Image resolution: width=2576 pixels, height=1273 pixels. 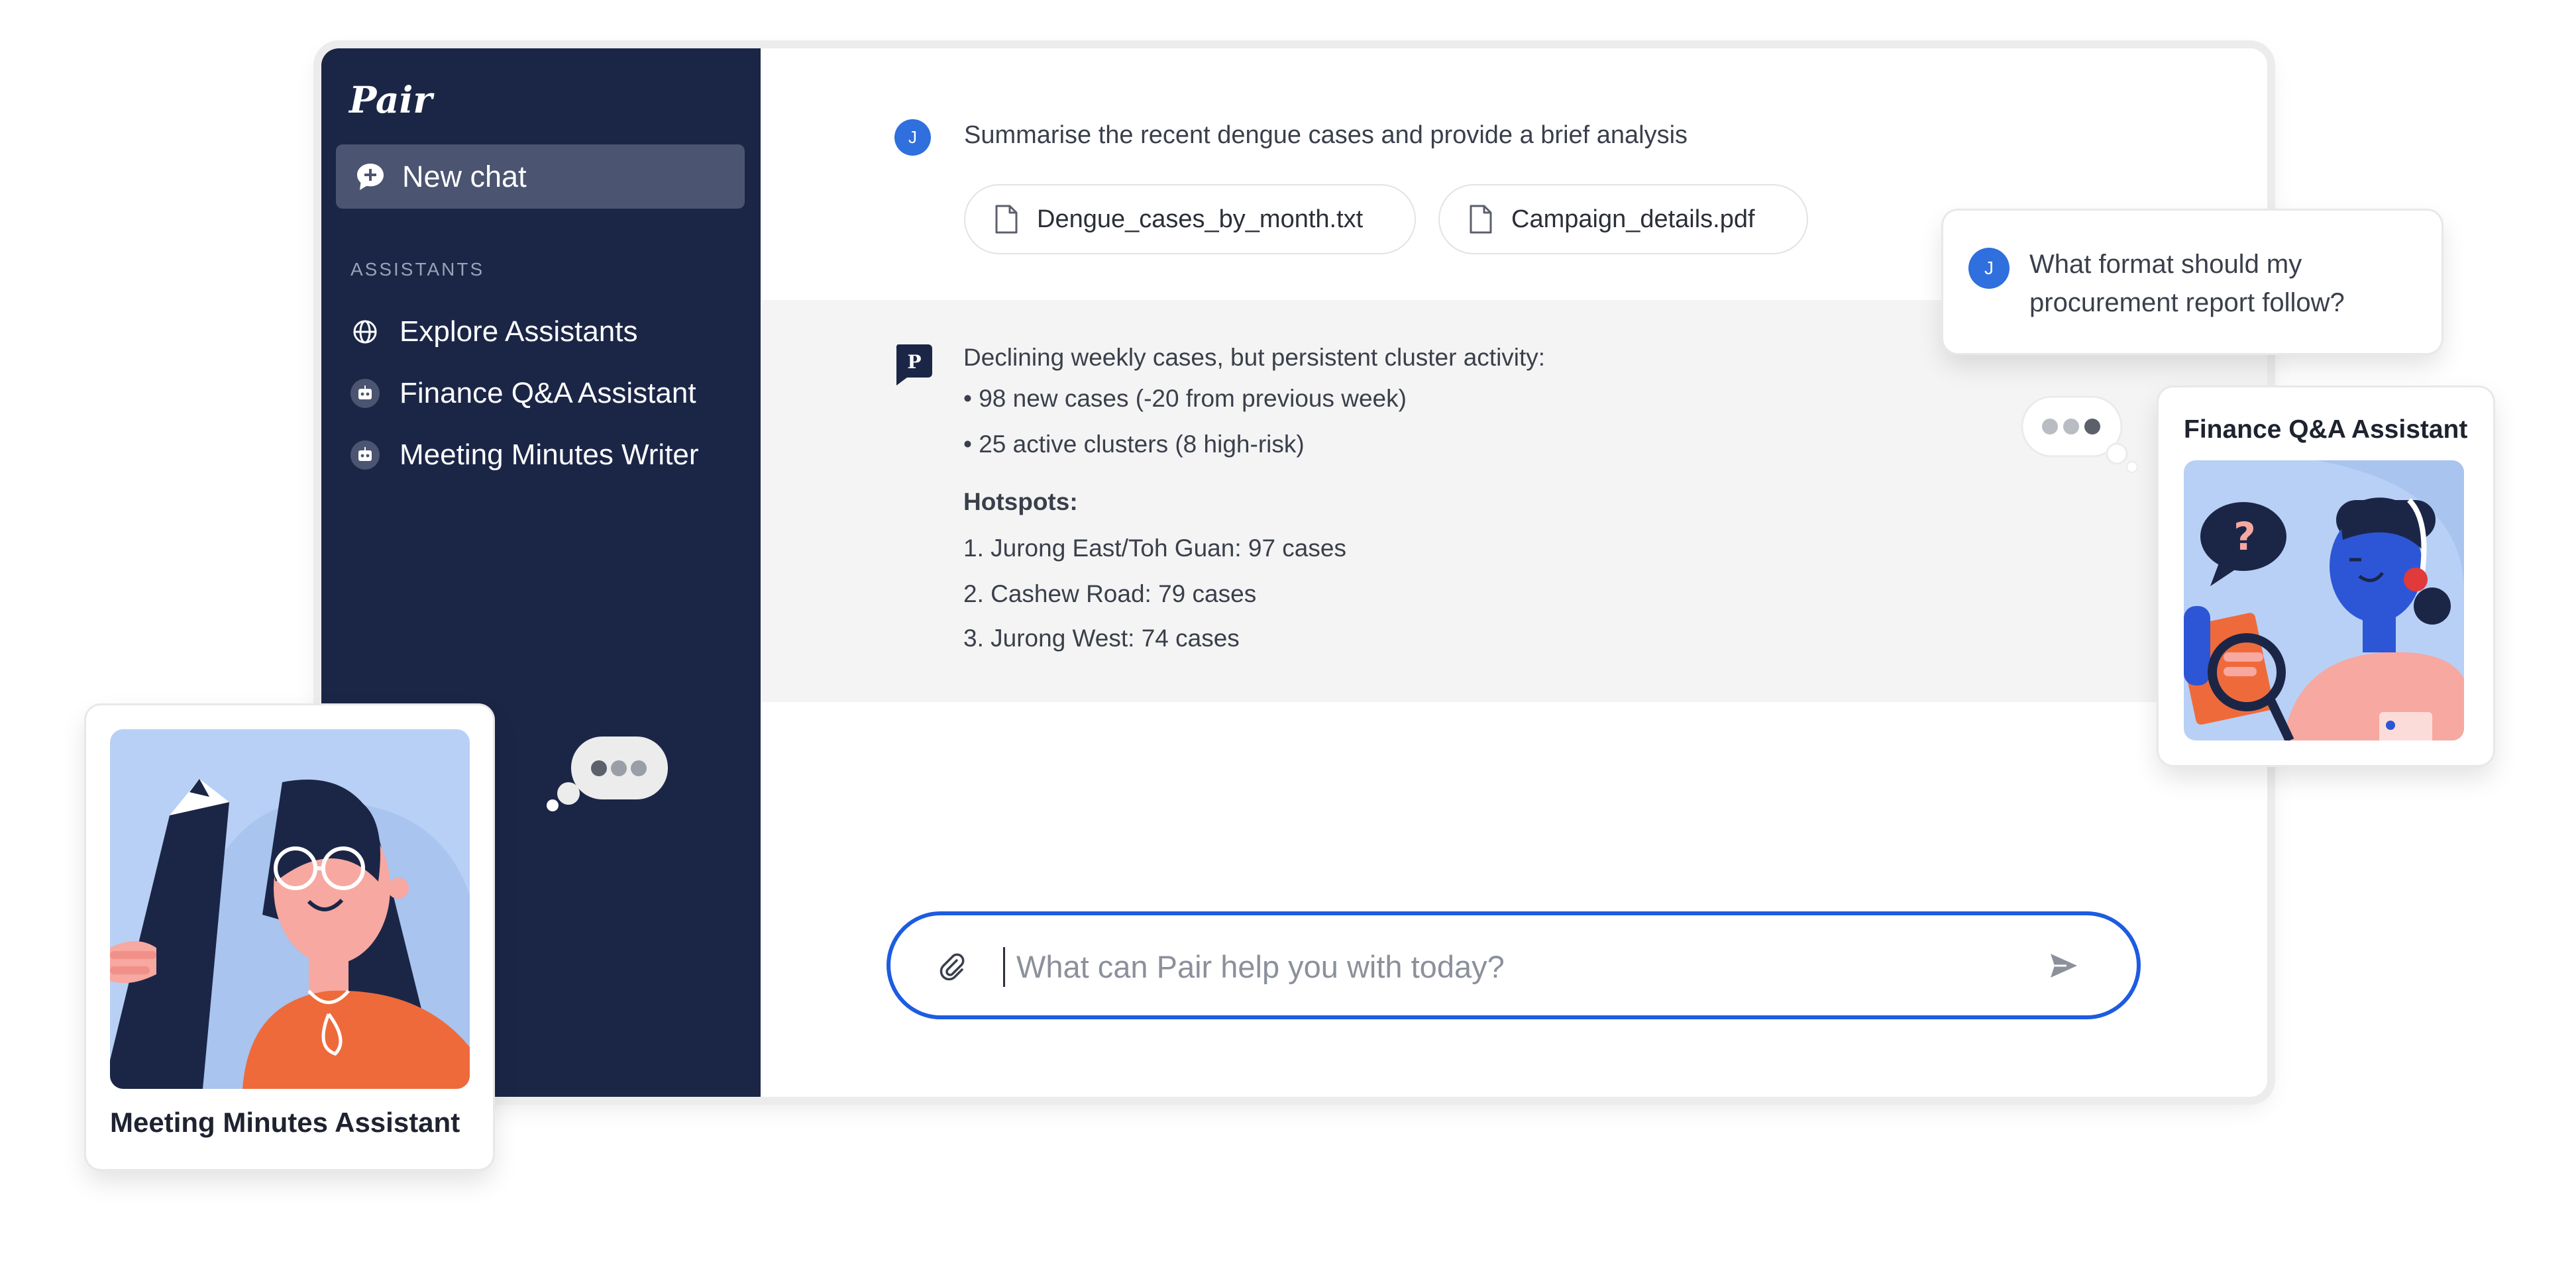 I want to click on attachment-chip: Dengue_cases_by_month.txt, so click(x=1190, y=219).